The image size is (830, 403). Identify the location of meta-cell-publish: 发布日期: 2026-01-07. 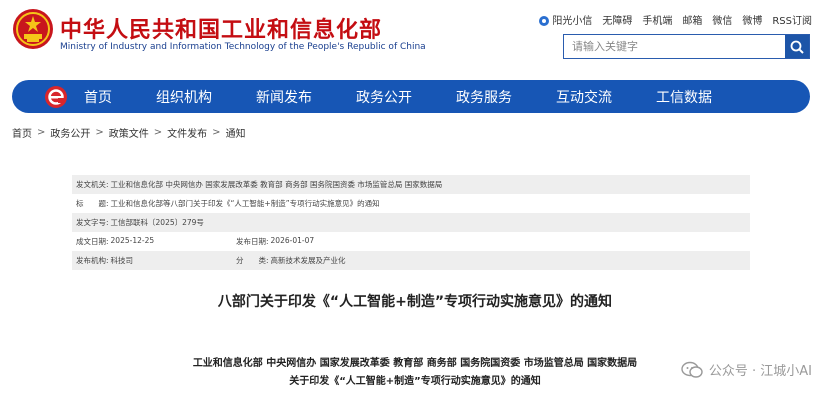
(275, 241).